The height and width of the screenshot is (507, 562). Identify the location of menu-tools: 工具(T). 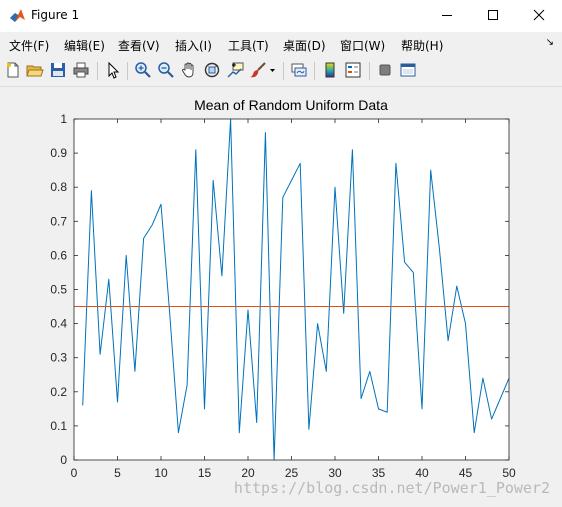
(248, 45).